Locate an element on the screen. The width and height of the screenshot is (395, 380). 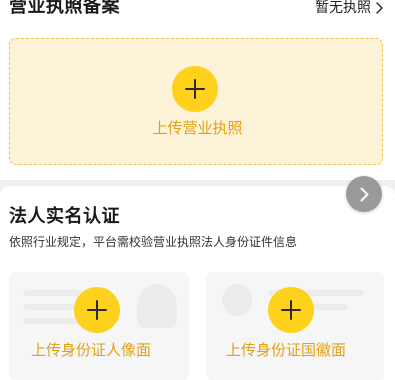
upload-business-license-button is located at coordinates (195, 89).